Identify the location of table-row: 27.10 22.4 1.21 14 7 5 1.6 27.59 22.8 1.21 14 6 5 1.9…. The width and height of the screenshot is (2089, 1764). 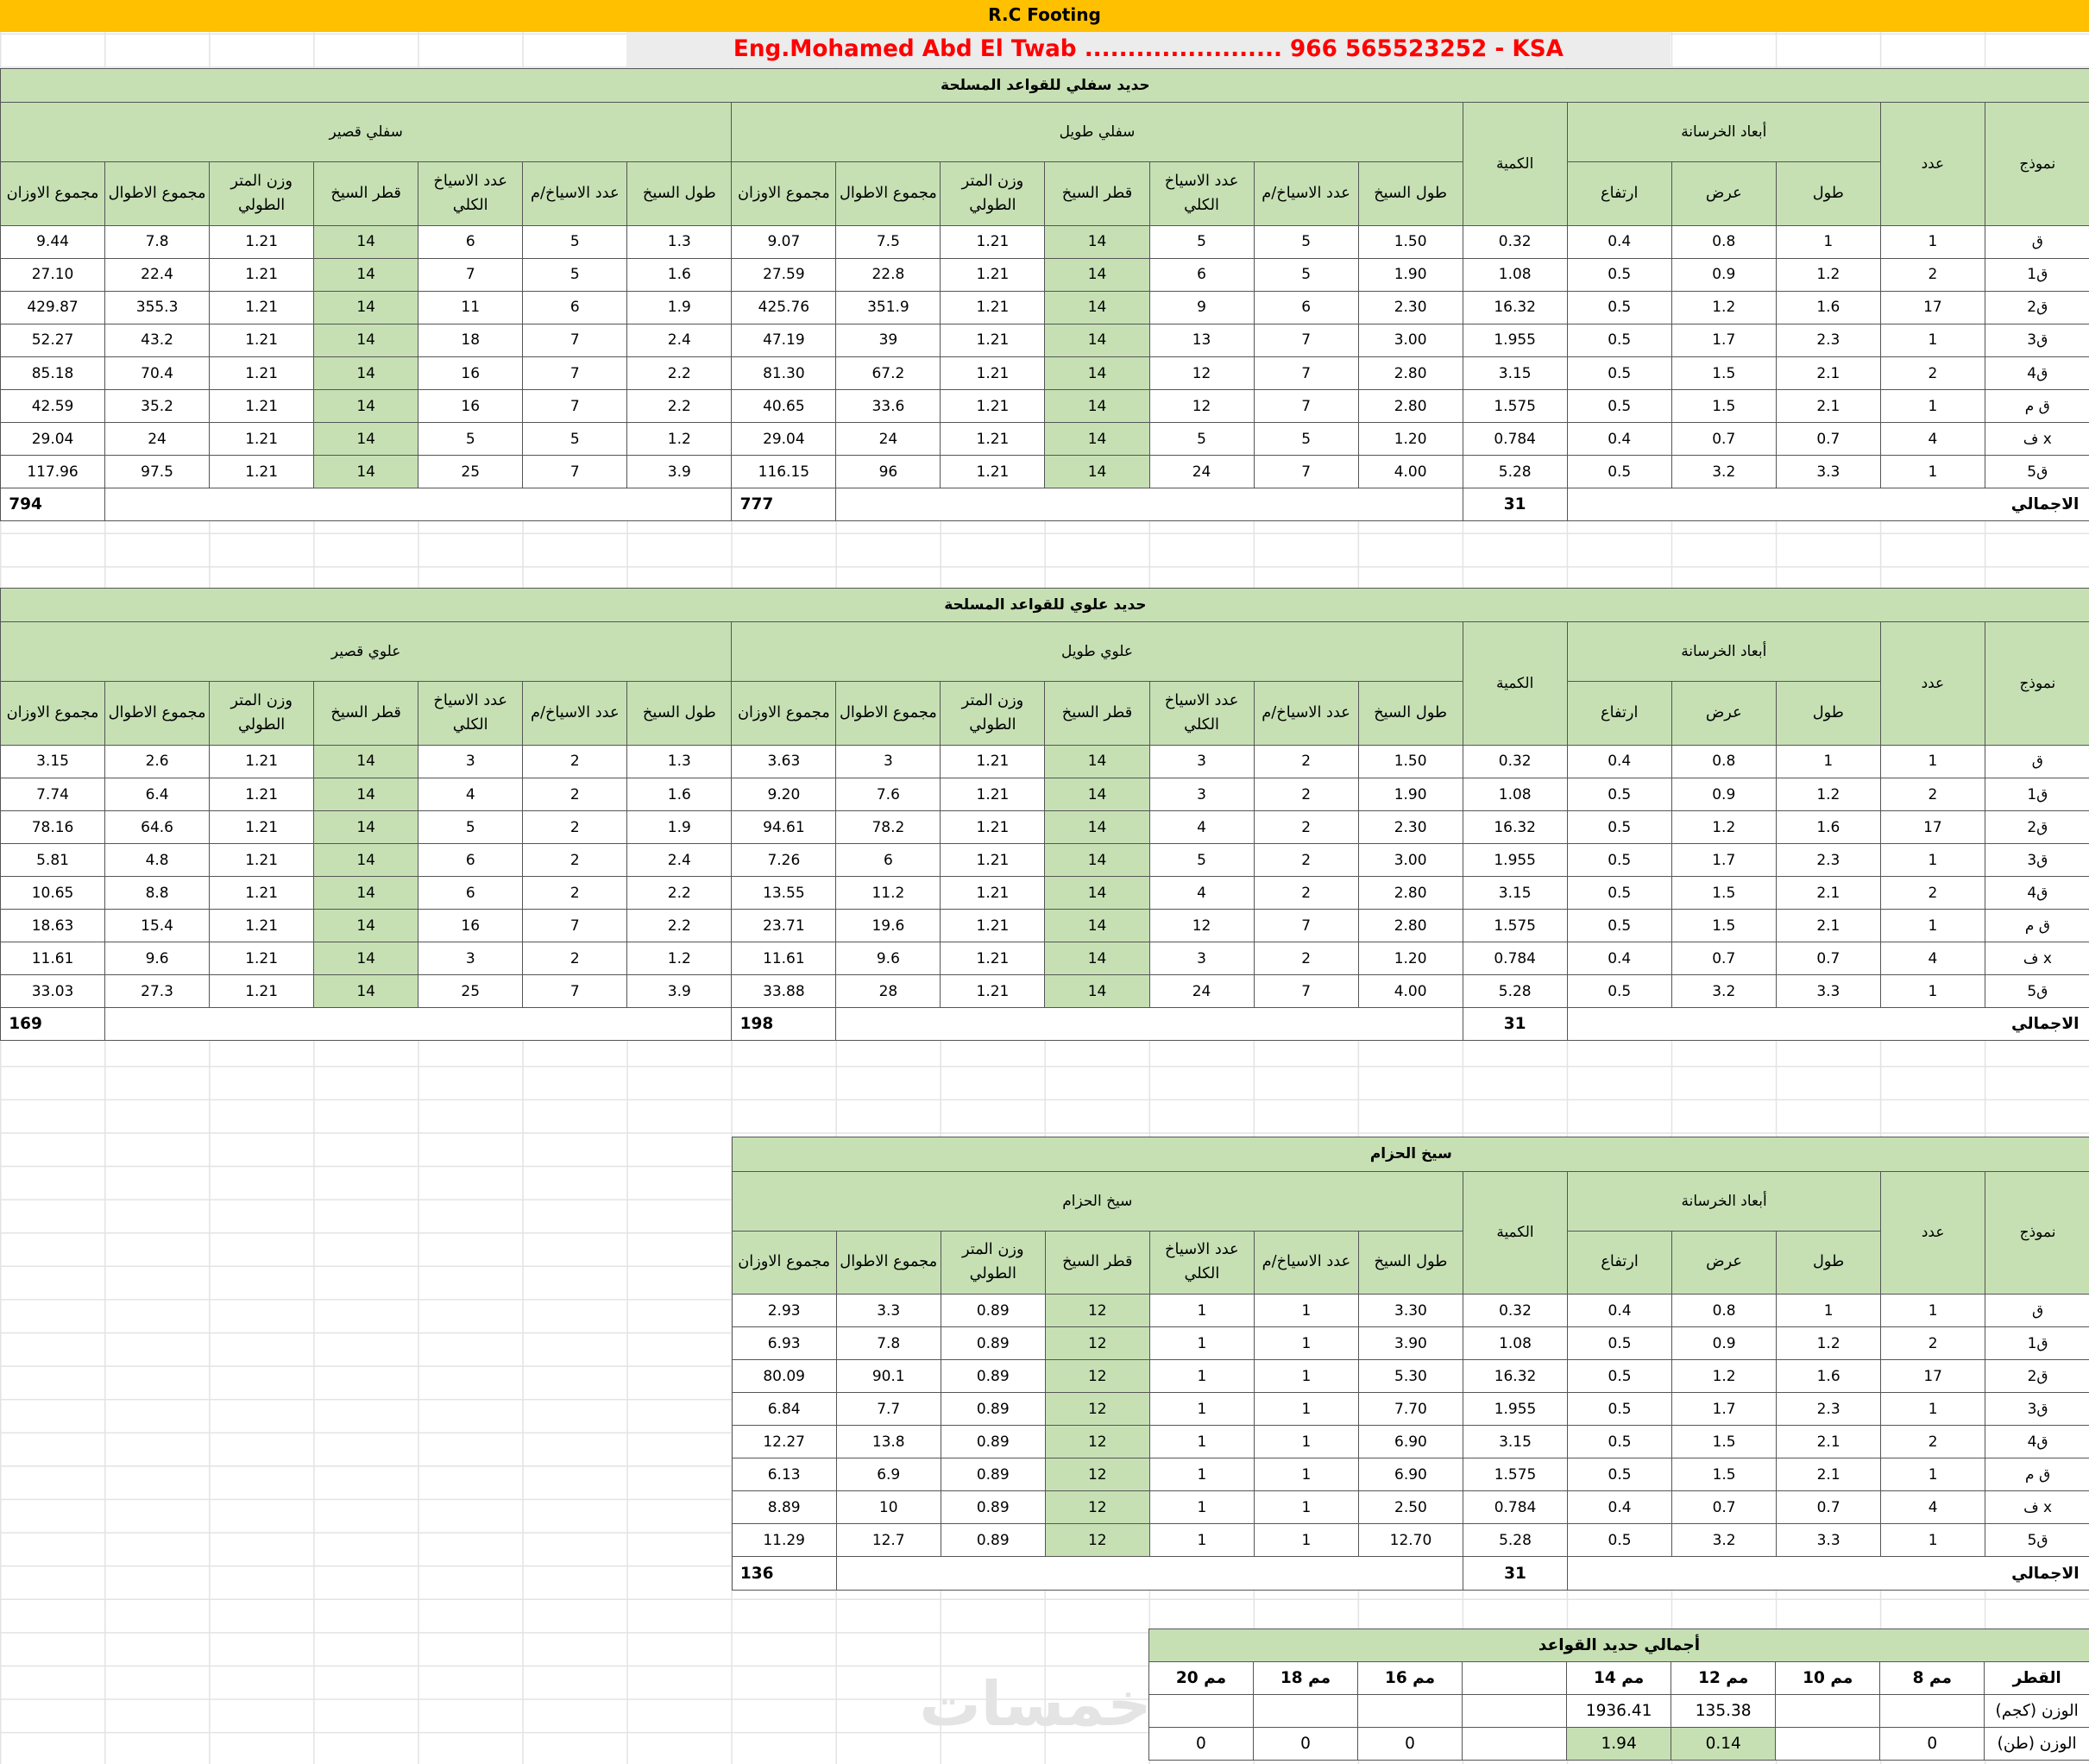
(1044, 275).